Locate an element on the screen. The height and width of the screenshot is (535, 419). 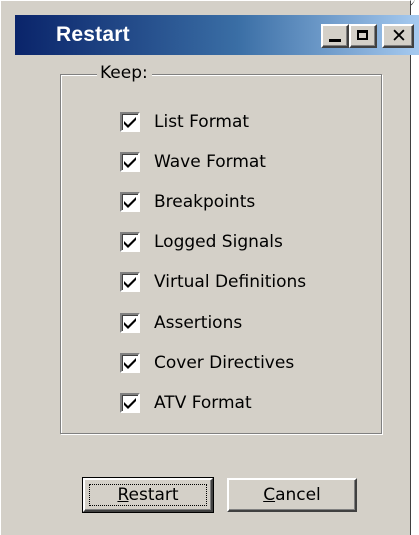
option-label: ATV Format is located at coordinates (203, 403).